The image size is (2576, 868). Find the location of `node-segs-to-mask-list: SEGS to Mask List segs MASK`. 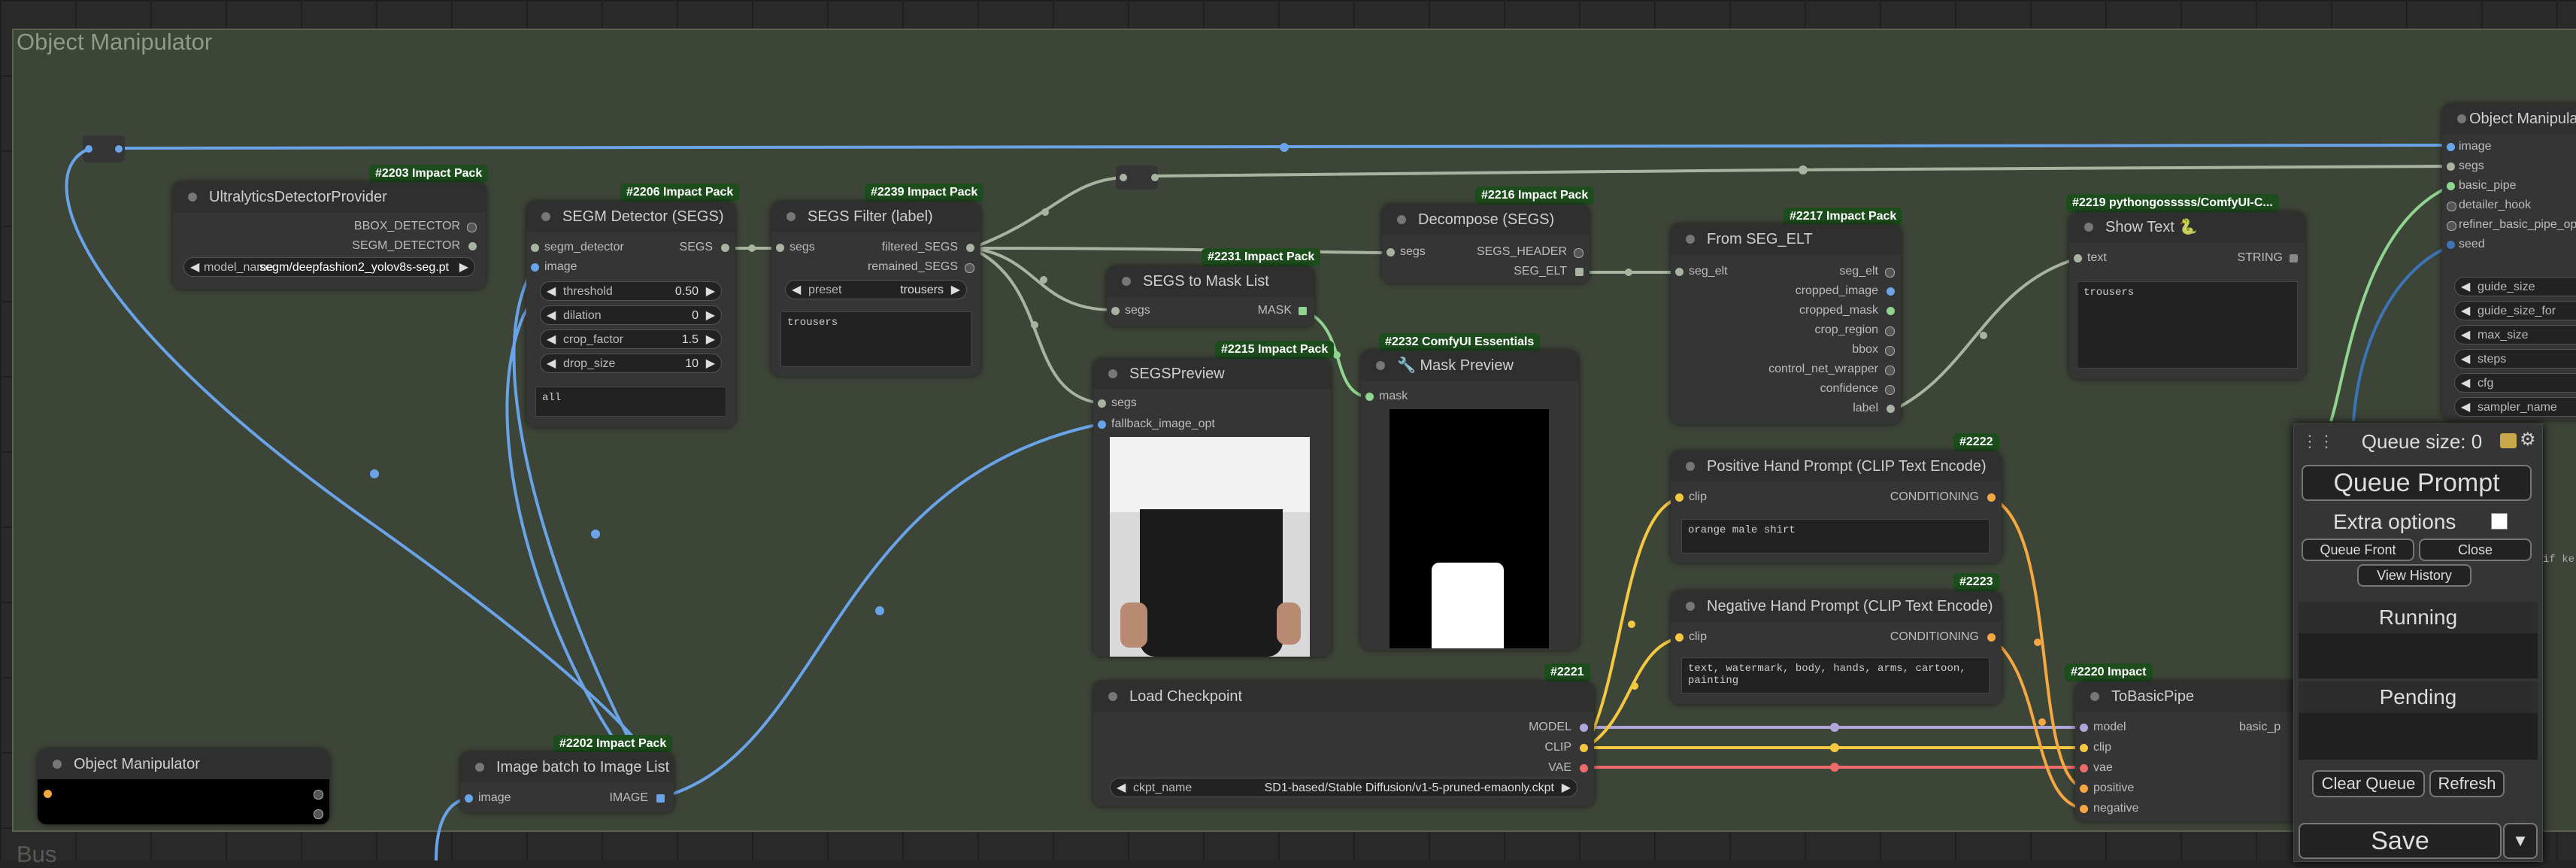

node-segs-to-mask-list: SEGS to Mask List segs MASK is located at coordinates (1210, 296).